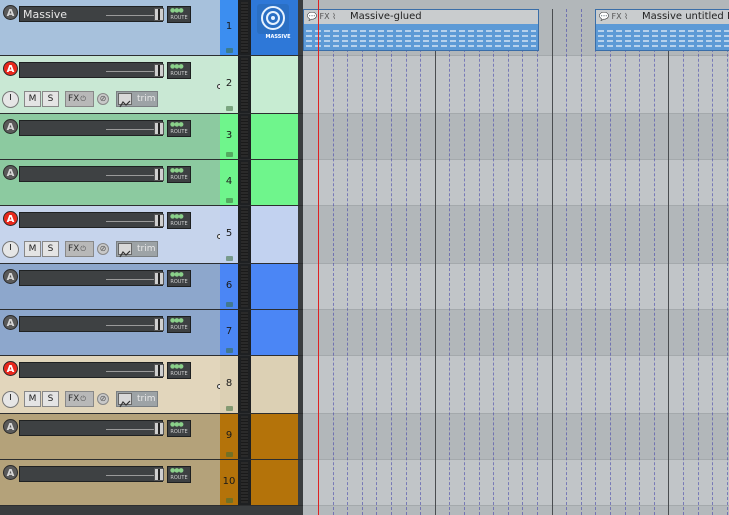  I want to click on track-number-cell: 10, so click(229, 482).